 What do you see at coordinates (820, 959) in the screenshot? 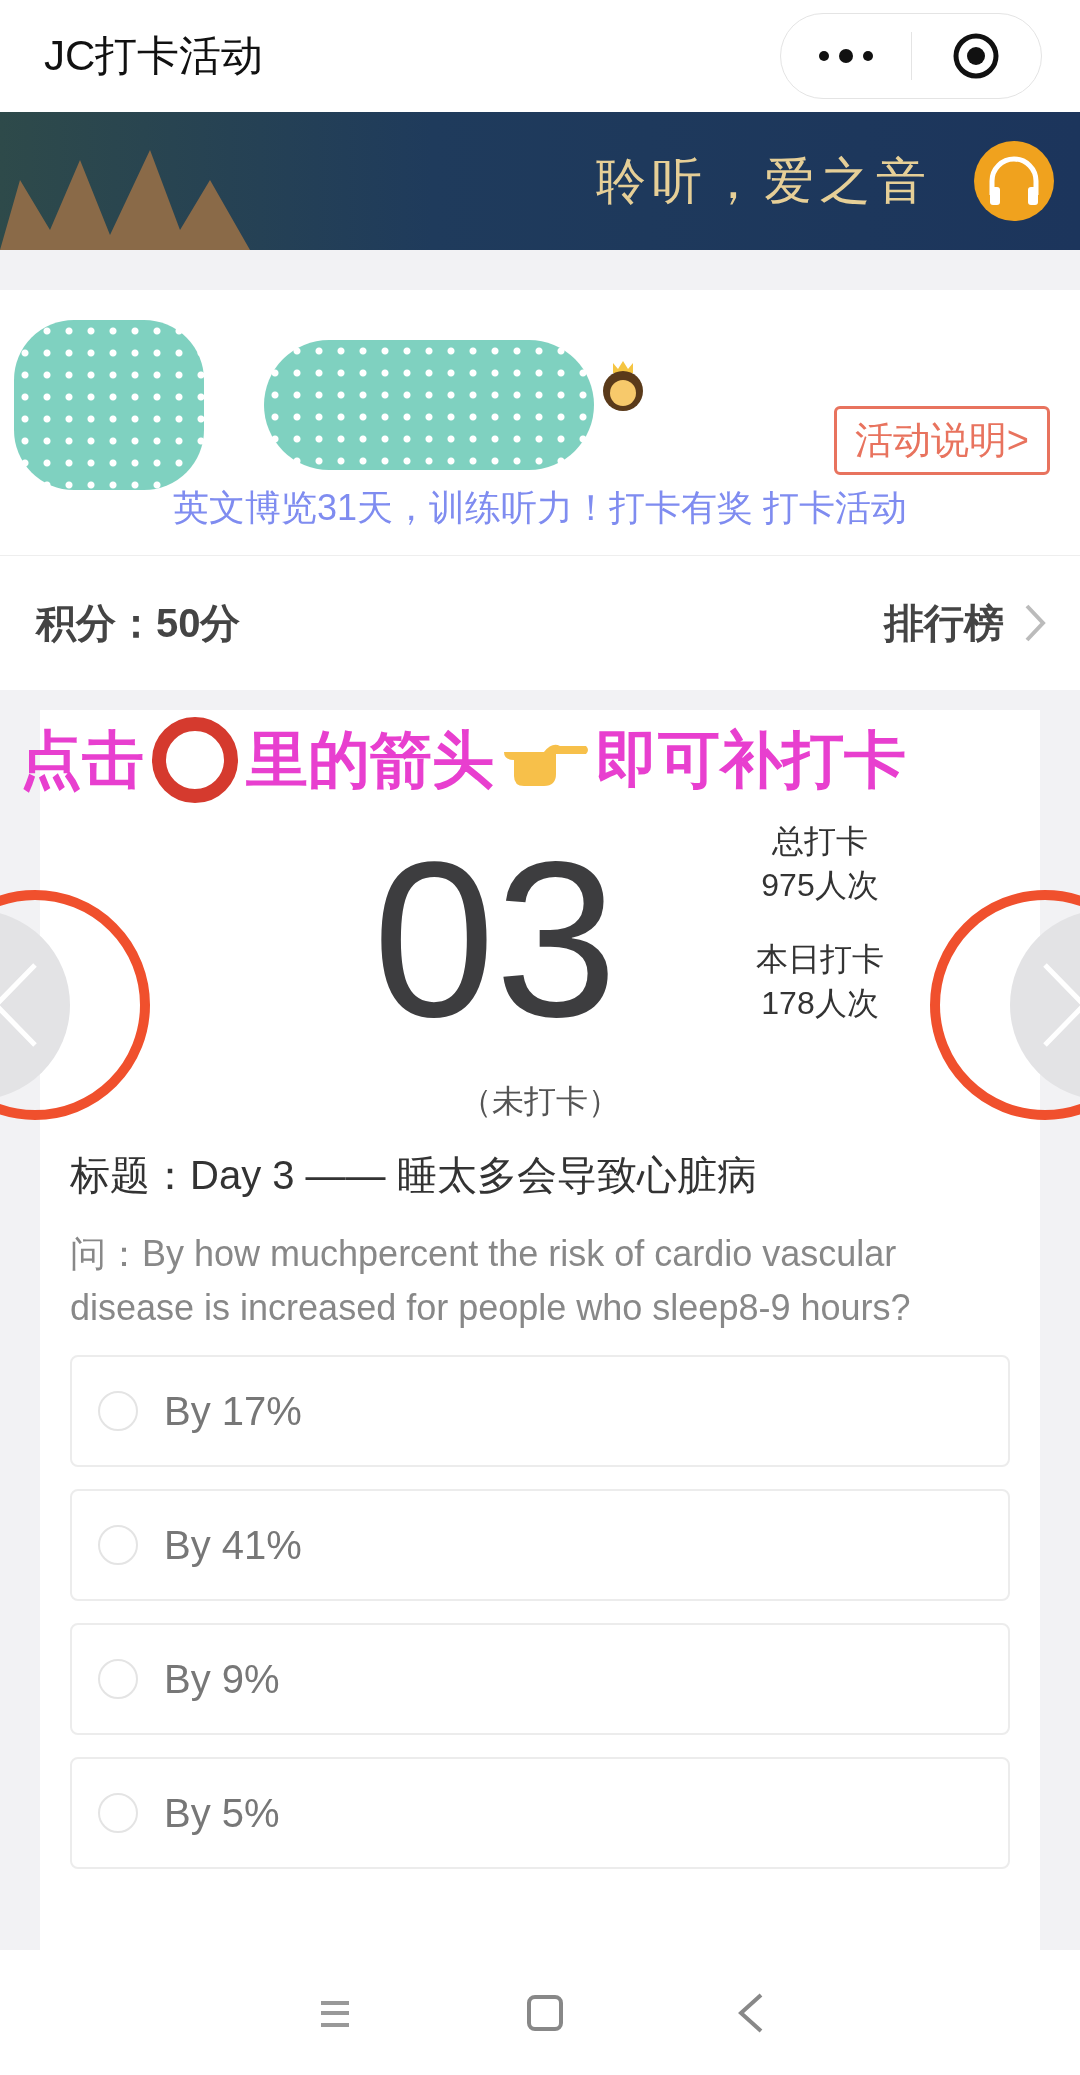
I see `stat-label: 本日打卡` at bounding box center [820, 959].